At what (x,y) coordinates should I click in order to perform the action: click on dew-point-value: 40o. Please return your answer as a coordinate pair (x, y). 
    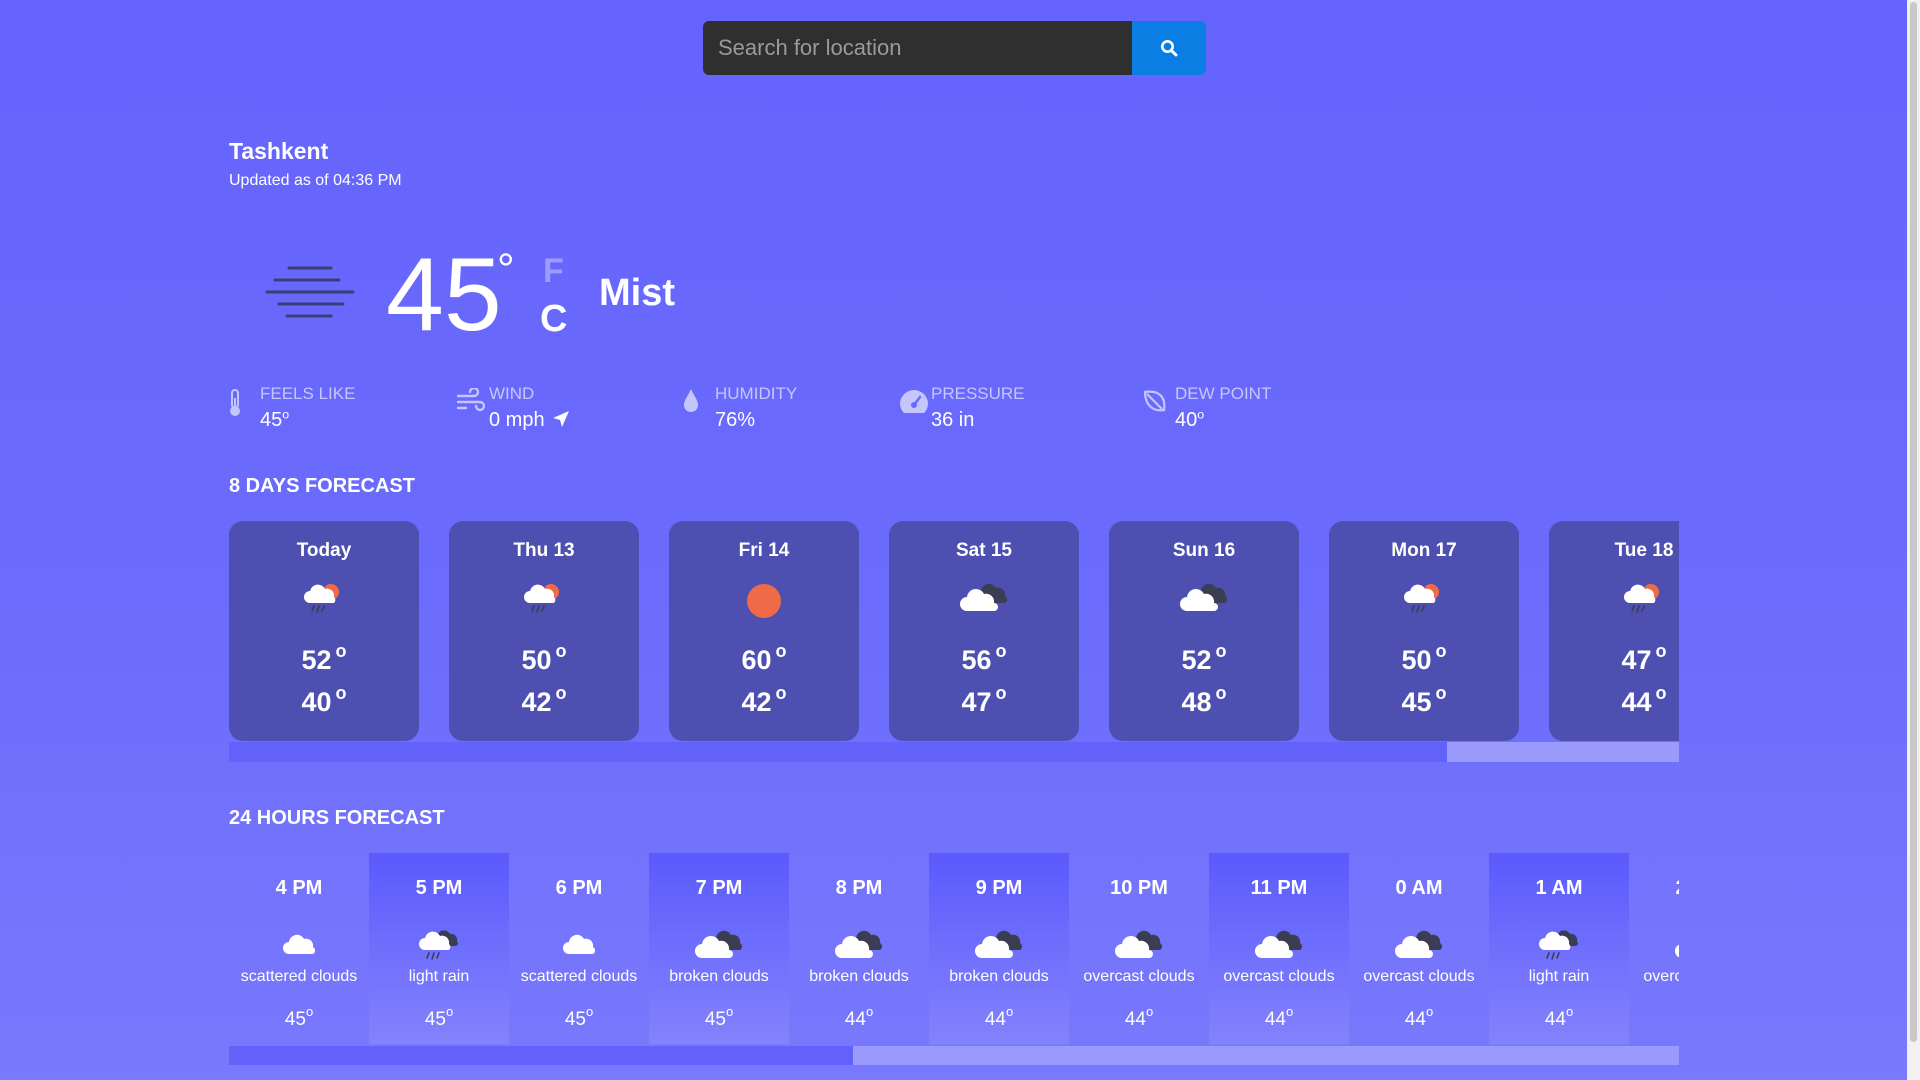
    Looking at the image, I should click on (1190, 419).